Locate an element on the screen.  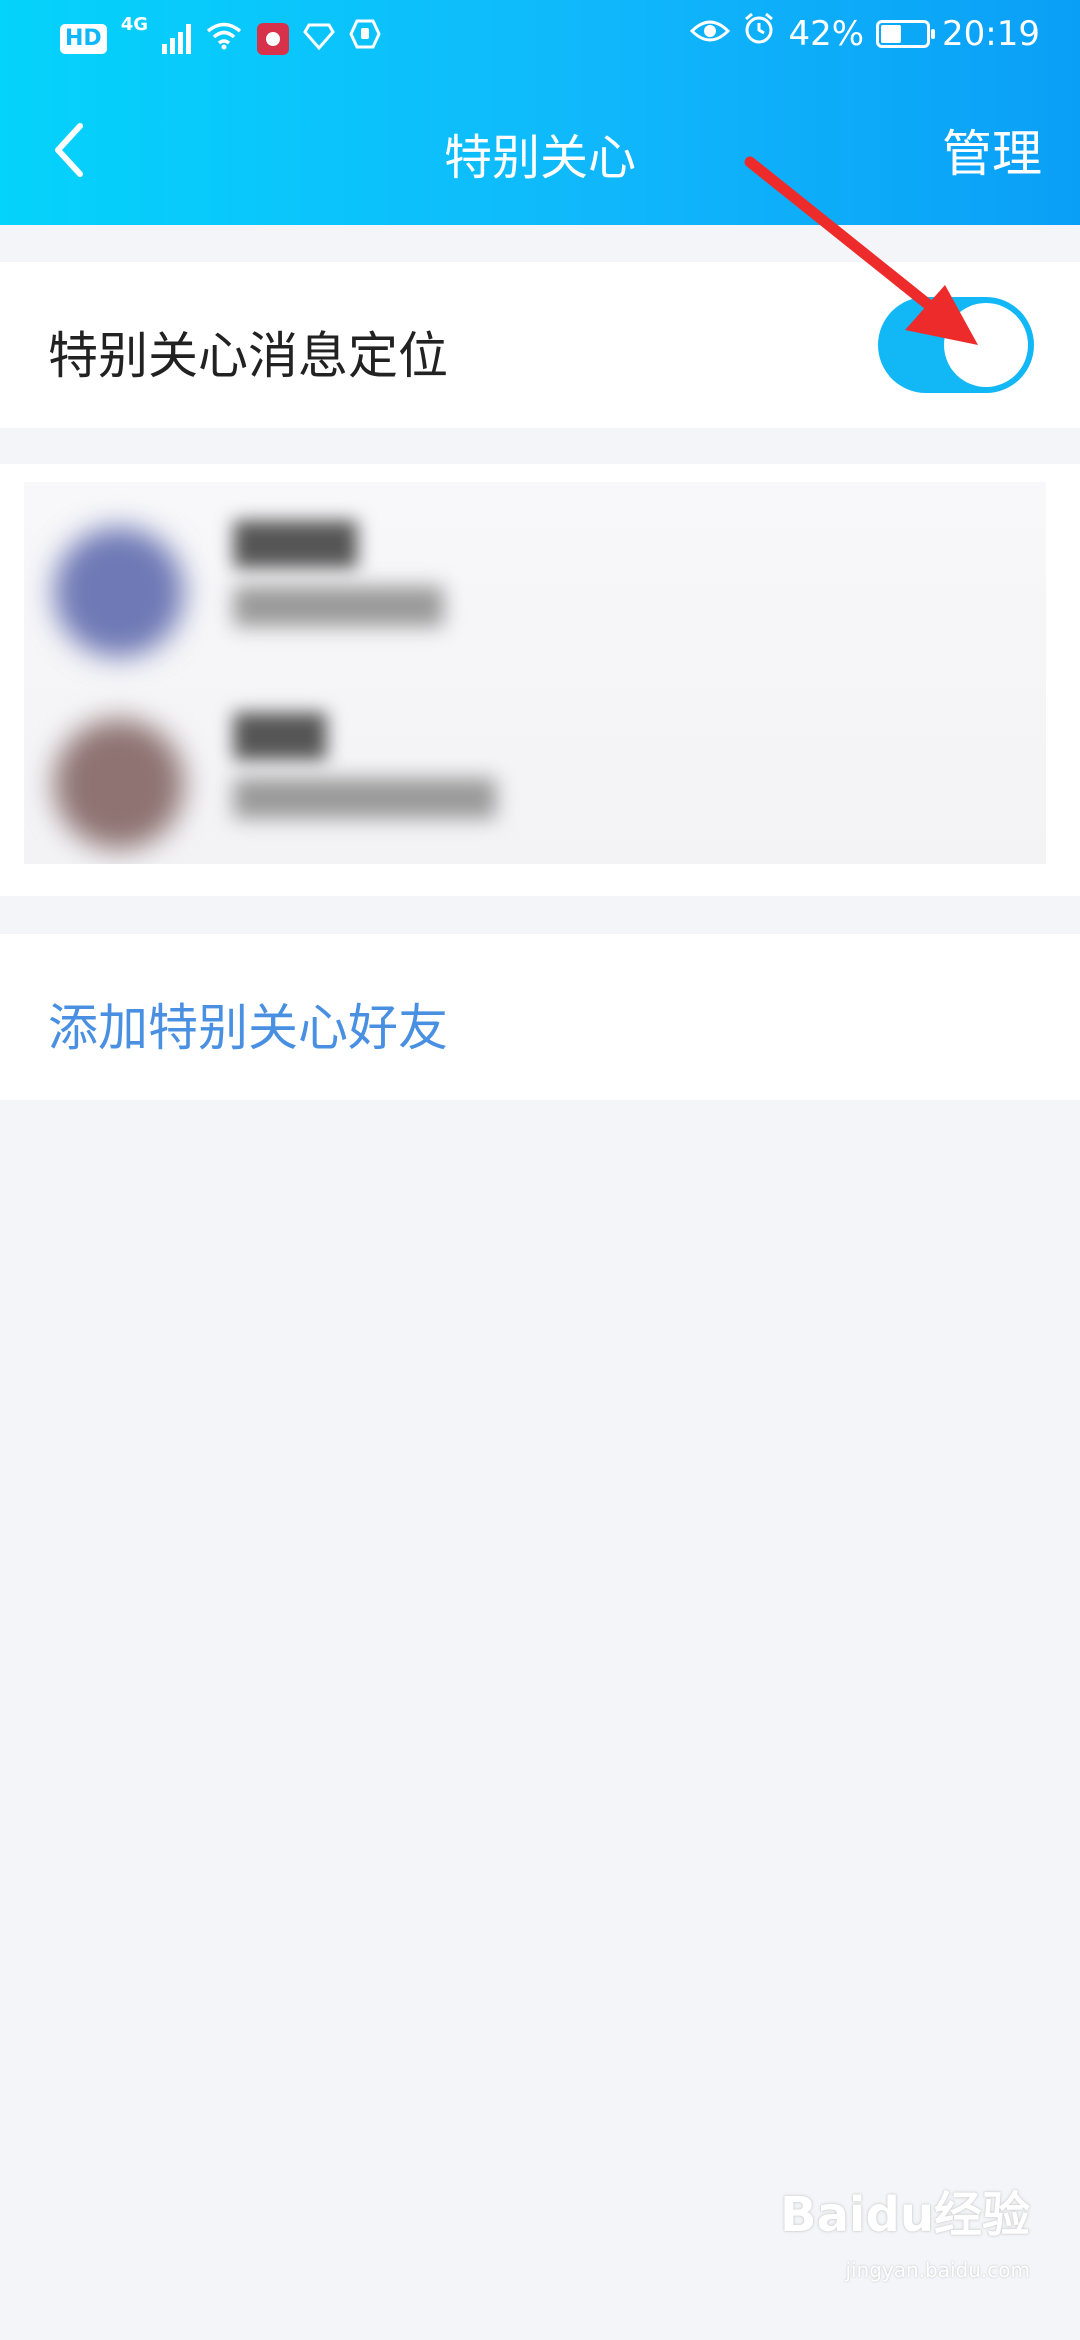
signal-icon is located at coordinates (176, 38).